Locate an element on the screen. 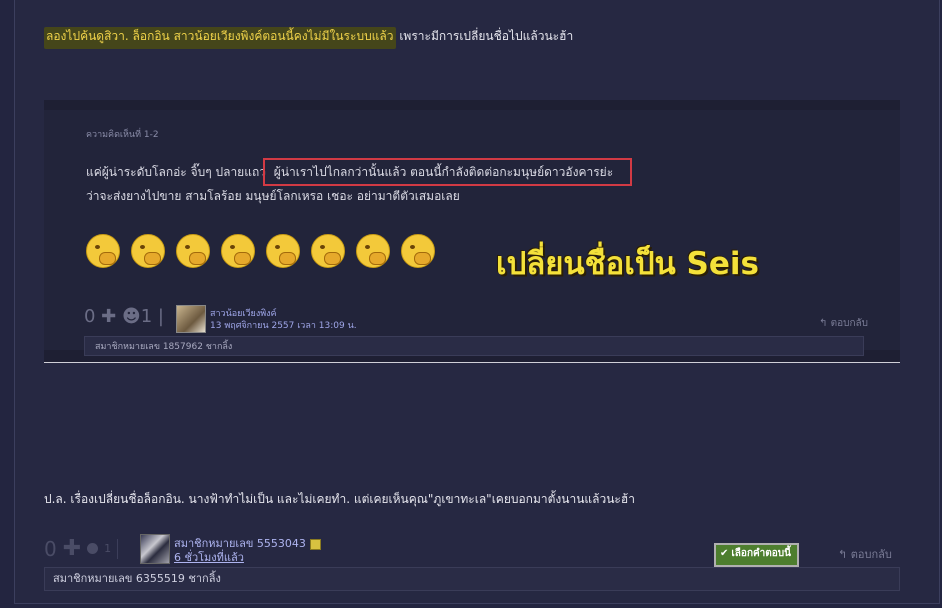  embedded-comment-number: ความคิดเห็นที่ 1-2 is located at coordinates (122, 135).